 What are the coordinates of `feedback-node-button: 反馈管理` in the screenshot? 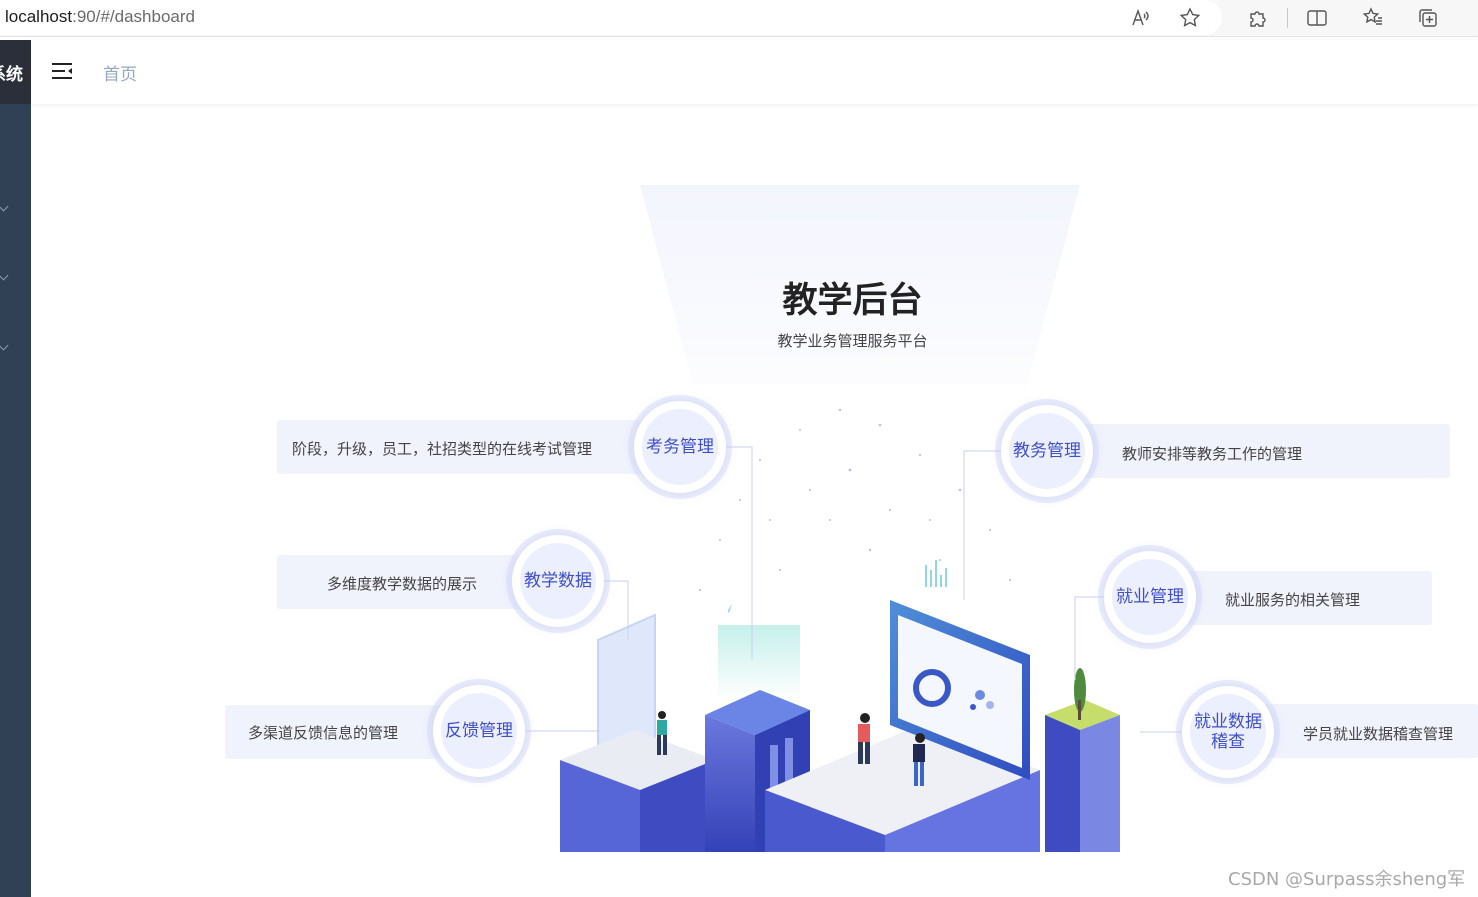 It's located at (479, 731).